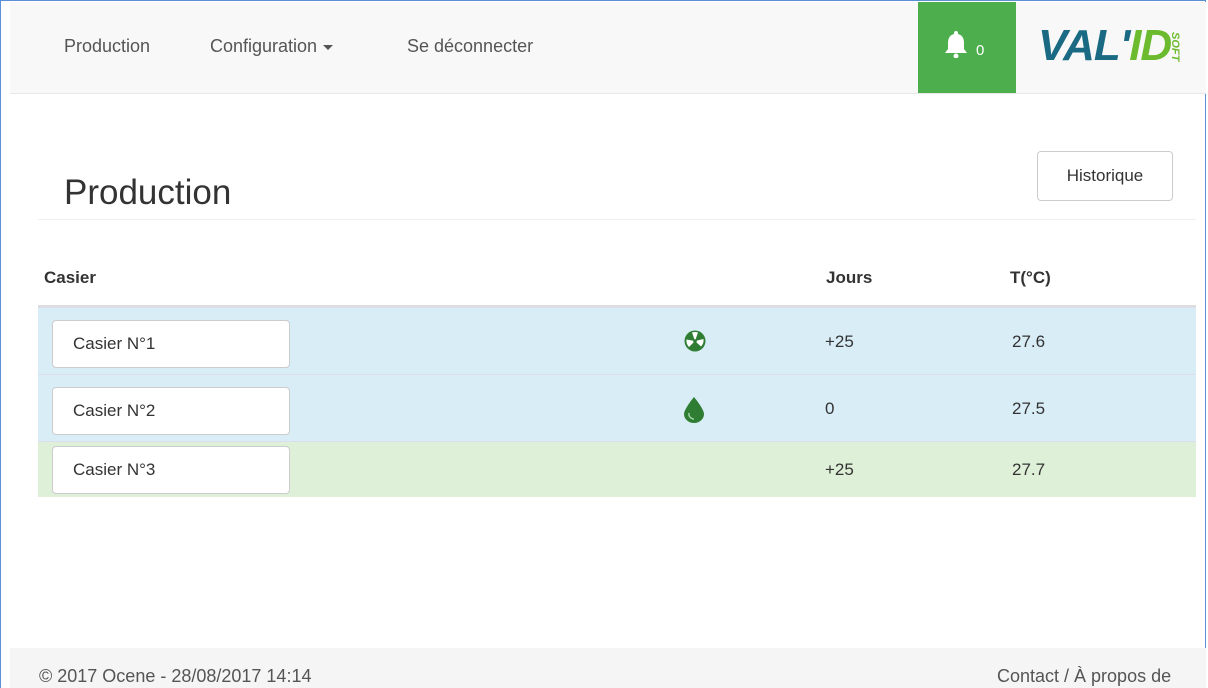  I want to click on table-row: Casier N°3 +25 27.7, so click(617, 469).